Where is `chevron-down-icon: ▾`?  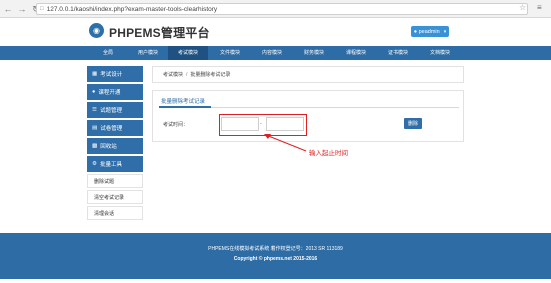
chevron-down-icon: ▾ is located at coordinates (445, 31).